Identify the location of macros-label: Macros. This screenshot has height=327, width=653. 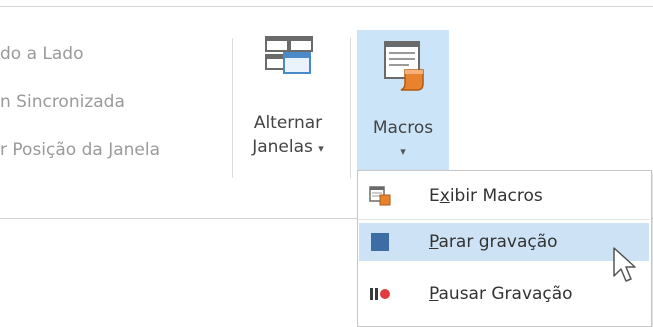
(403, 128).